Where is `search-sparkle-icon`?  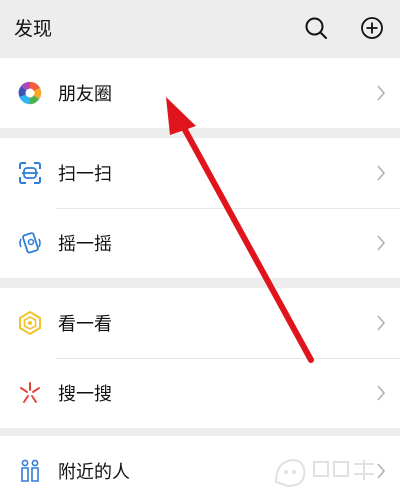 search-sparkle-icon is located at coordinates (30, 392).